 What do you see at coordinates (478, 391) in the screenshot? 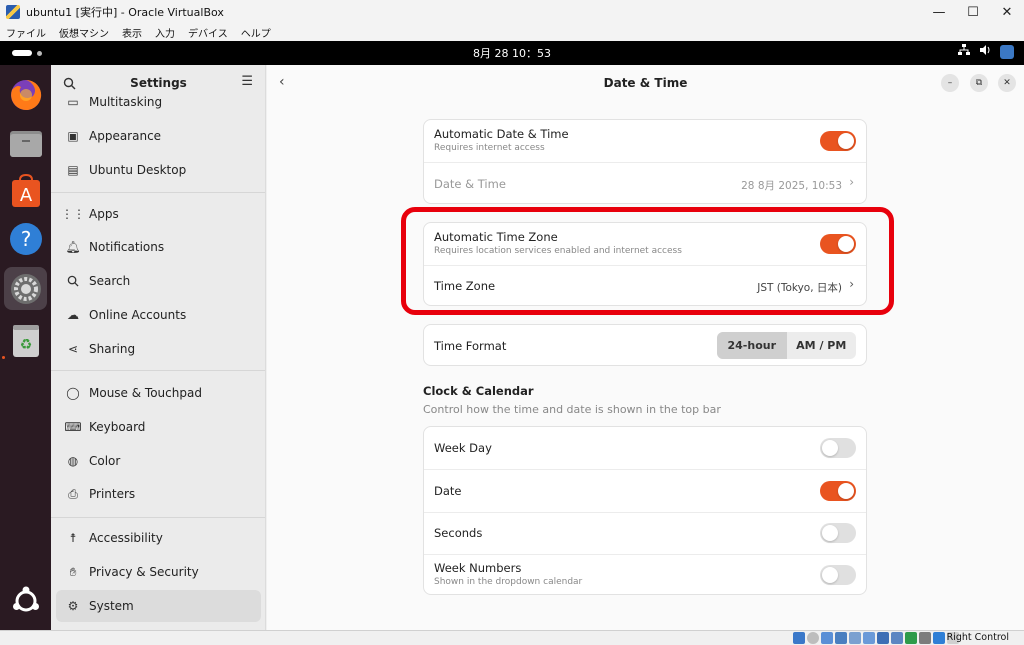
I see `section-title: Clock & Calendar` at bounding box center [478, 391].